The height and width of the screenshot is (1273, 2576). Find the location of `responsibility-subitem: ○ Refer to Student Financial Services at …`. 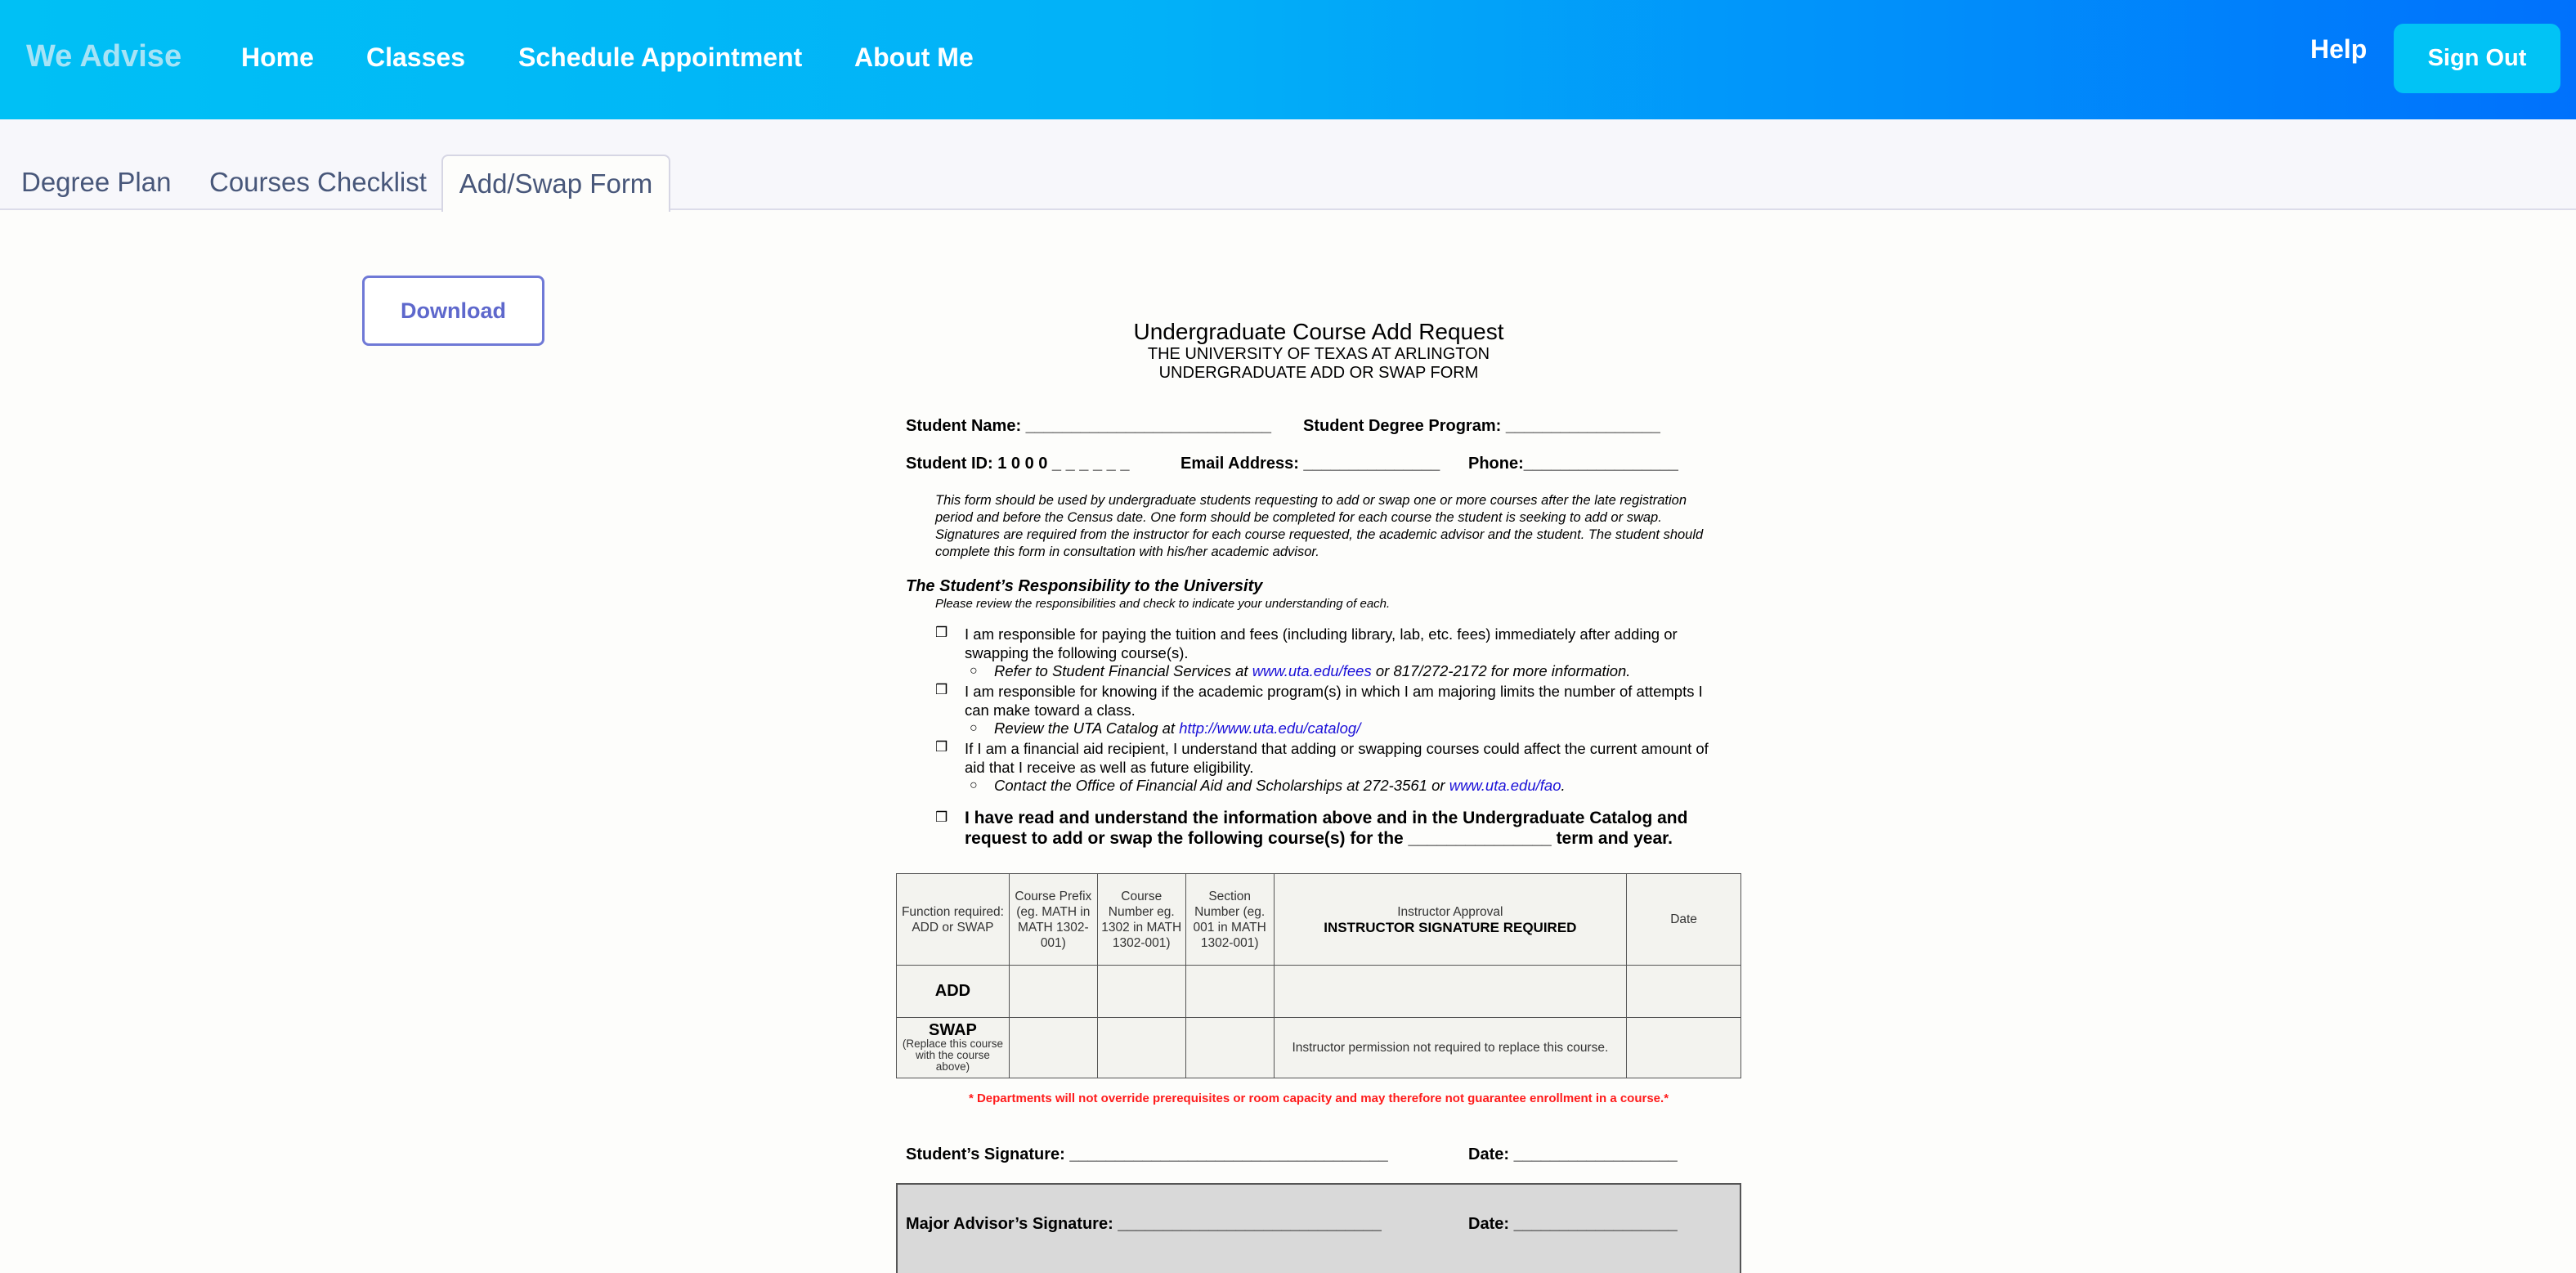

responsibility-subitem: ○ Refer to Student Financial Services at … is located at coordinates (1300, 670).